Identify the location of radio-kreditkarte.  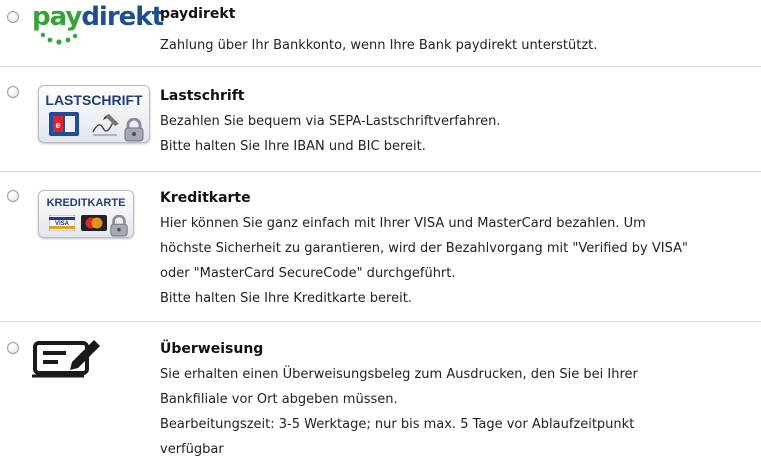
(13, 196).